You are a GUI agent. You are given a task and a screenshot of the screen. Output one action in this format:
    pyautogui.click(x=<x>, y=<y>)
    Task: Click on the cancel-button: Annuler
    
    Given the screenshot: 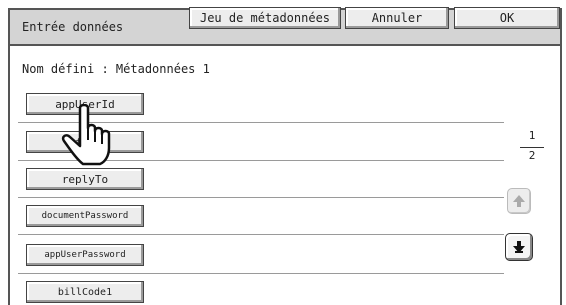 What is the action you would take?
    pyautogui.click(x=397, y=18)
    